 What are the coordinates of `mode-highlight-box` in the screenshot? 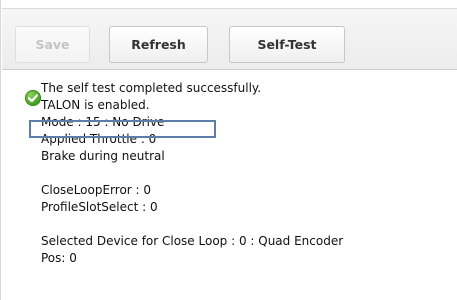 It's located at (122, 129).